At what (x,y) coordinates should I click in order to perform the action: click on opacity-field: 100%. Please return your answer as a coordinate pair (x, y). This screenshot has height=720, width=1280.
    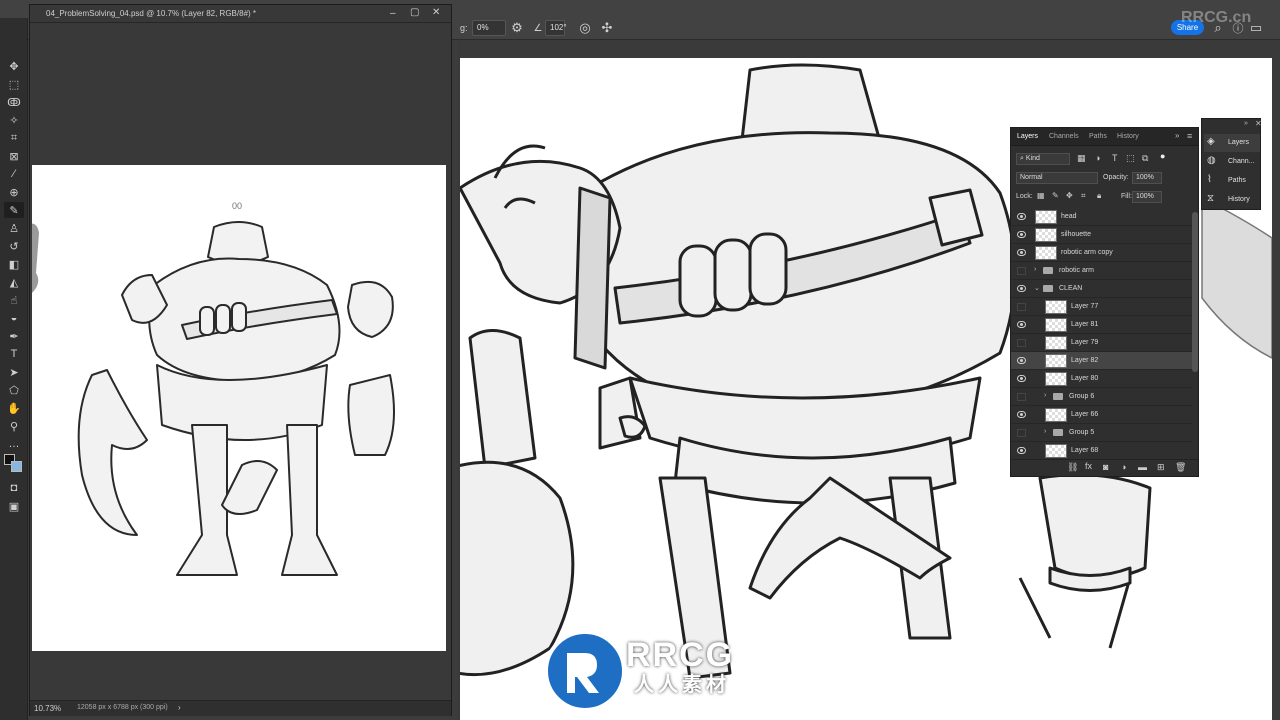
    Looking at the image, I should click on (1147, 178).